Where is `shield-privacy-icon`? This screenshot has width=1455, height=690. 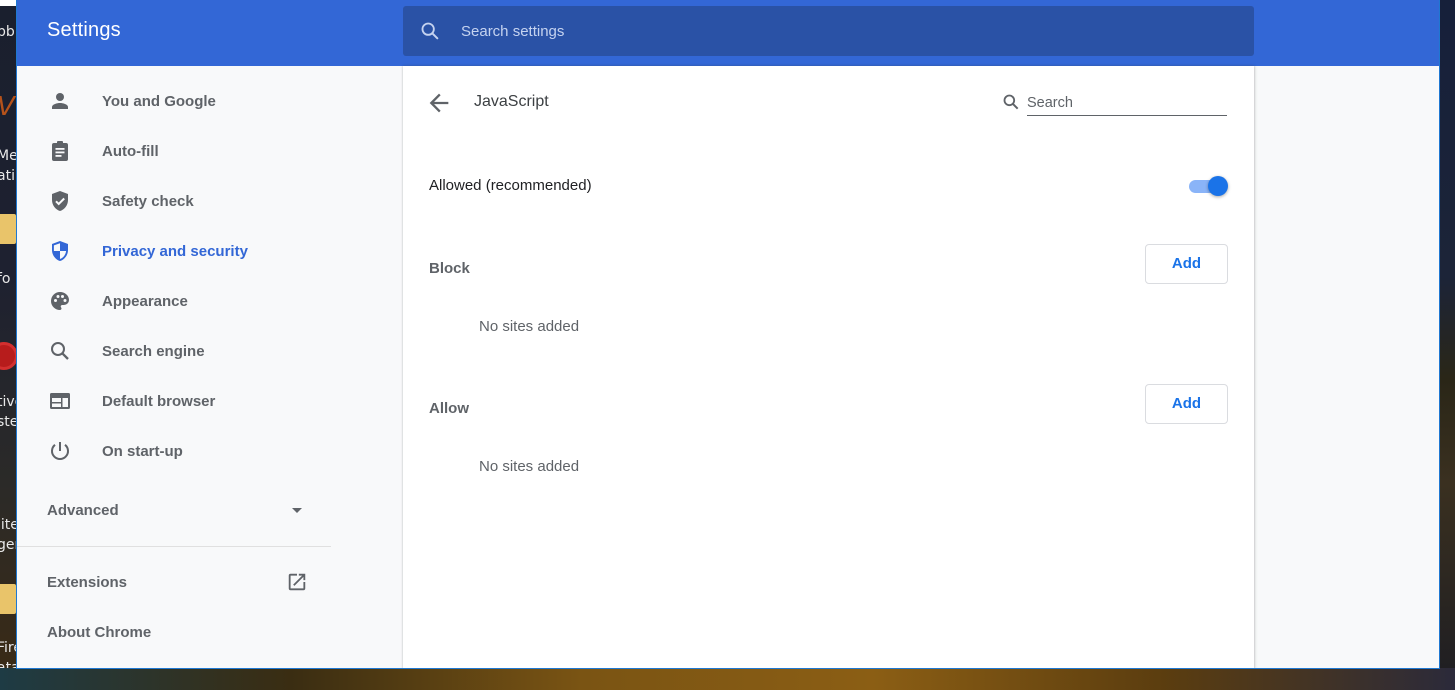 shield-privacy-icon is located at coordinates (60, 251).